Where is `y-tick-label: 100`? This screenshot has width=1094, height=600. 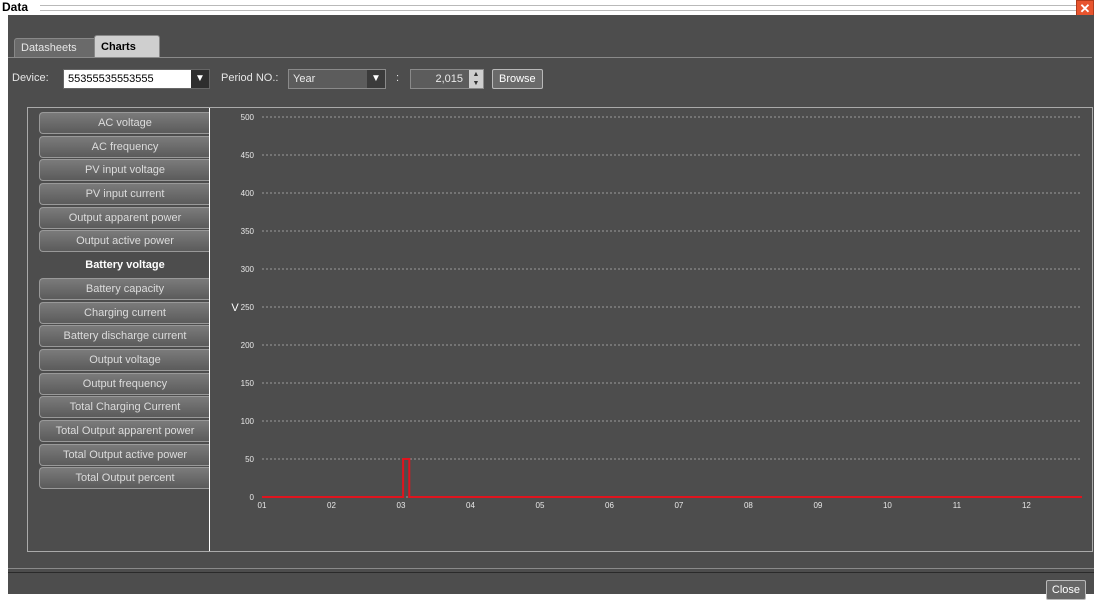 y-tick-label: 100 is located at coordinates (248, 421).